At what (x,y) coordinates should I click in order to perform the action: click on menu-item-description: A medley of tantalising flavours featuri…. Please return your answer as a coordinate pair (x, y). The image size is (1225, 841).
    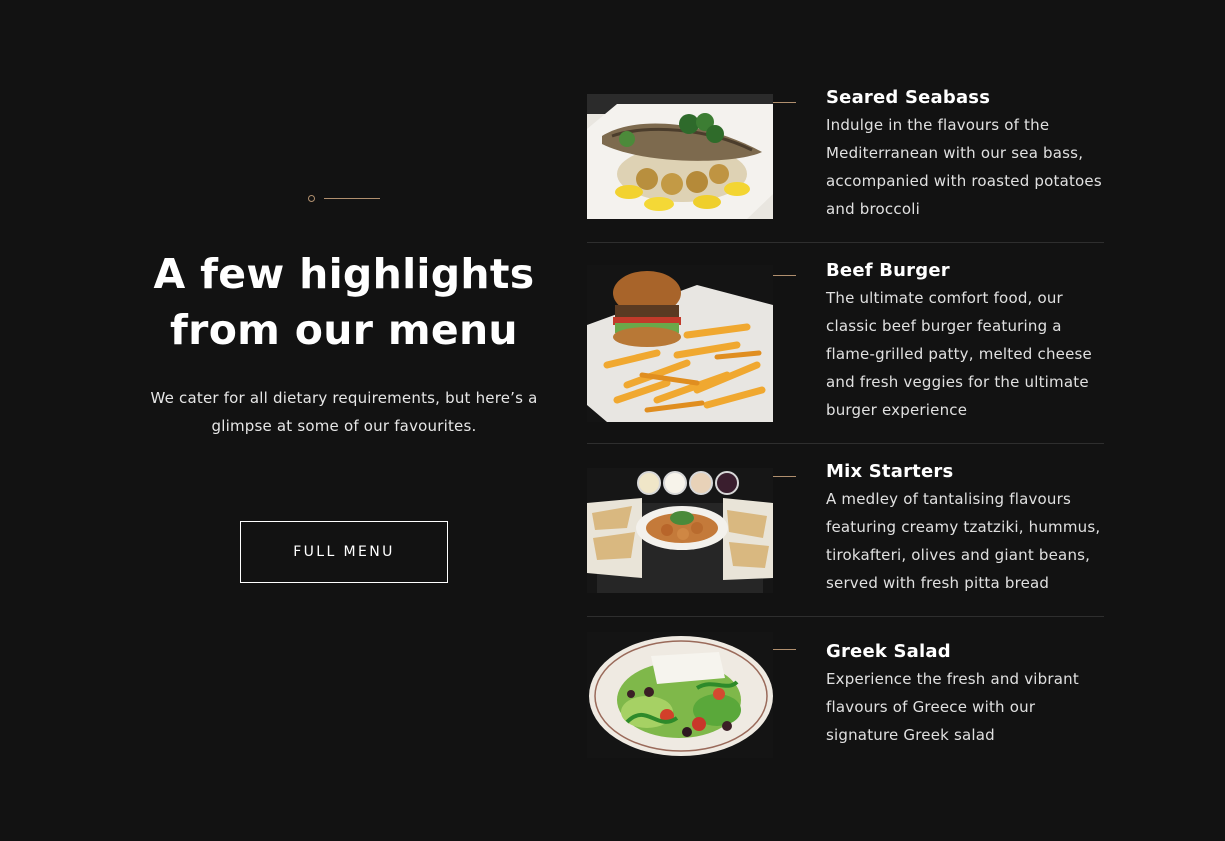
    Looking at the image, I should click on (963, 541).